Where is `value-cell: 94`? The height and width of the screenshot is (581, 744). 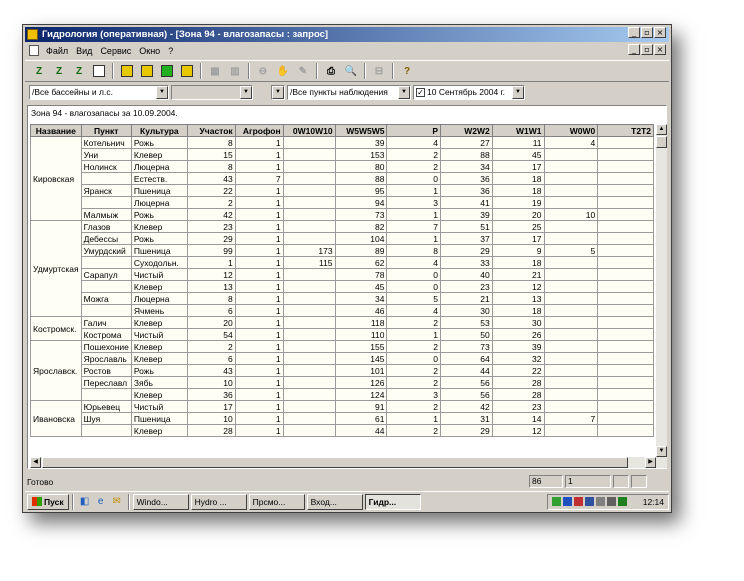 value-cell: 94 is located at coordinates (361, 202).